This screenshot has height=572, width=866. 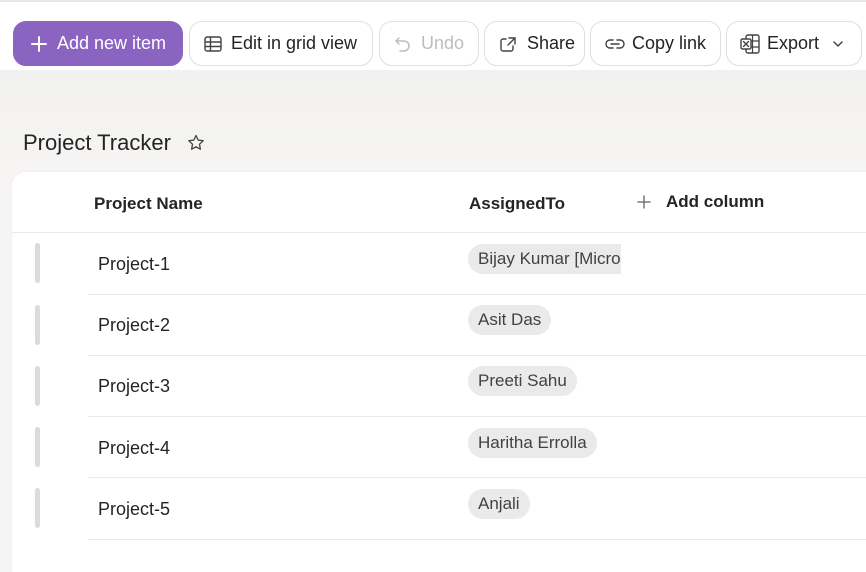 I want to click on share-button: Share, so click(x=534, y=43).